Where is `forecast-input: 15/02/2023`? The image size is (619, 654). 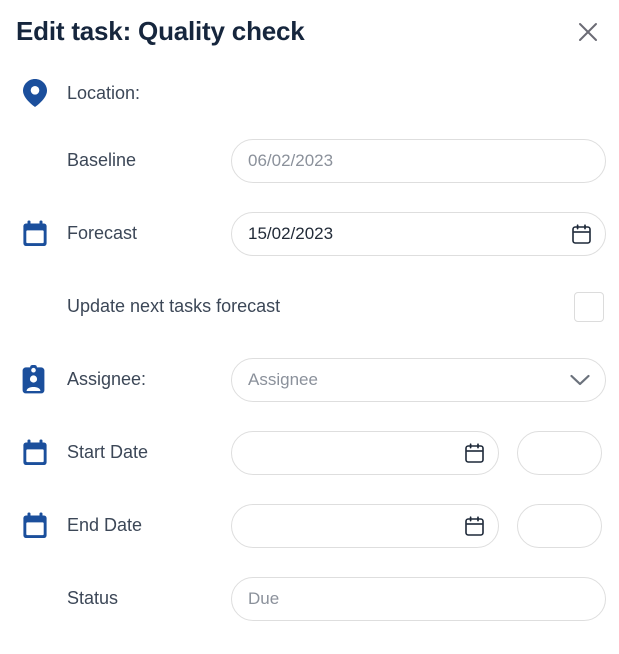 forecast-input: 15/02/2023 is located at coordinates (418, 233).